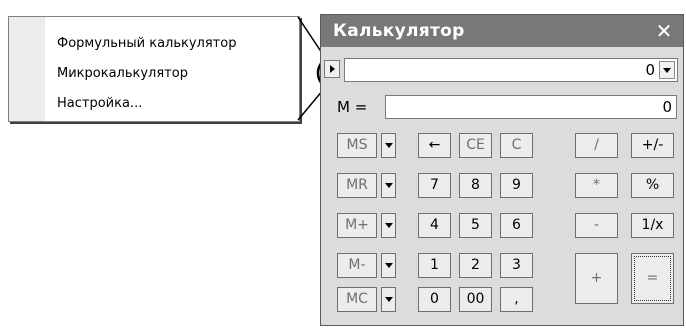 Image resolution: width=686 pixels, height=328 pixels. I want to click on display-field: 0, so click(511, 70).